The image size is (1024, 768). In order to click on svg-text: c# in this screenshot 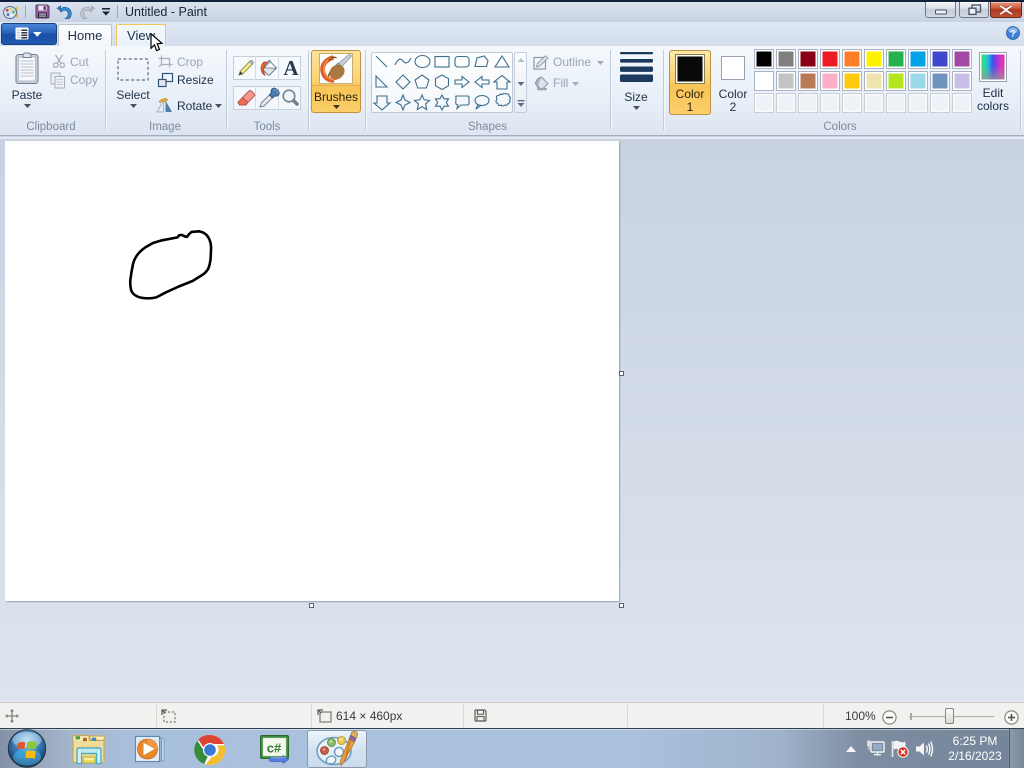, I will do `click(274, 748)`.